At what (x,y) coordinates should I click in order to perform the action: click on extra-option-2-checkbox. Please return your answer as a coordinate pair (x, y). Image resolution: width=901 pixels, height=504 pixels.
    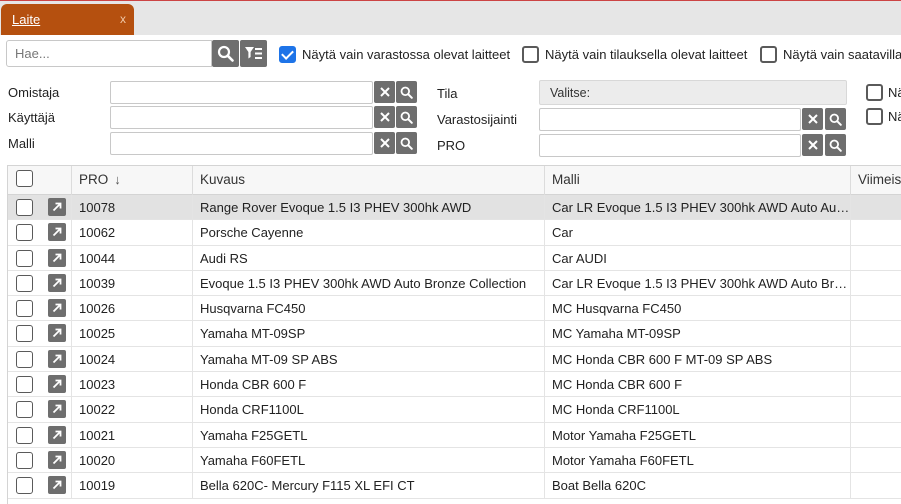
    Looking at the image, I should click on (874, 116).